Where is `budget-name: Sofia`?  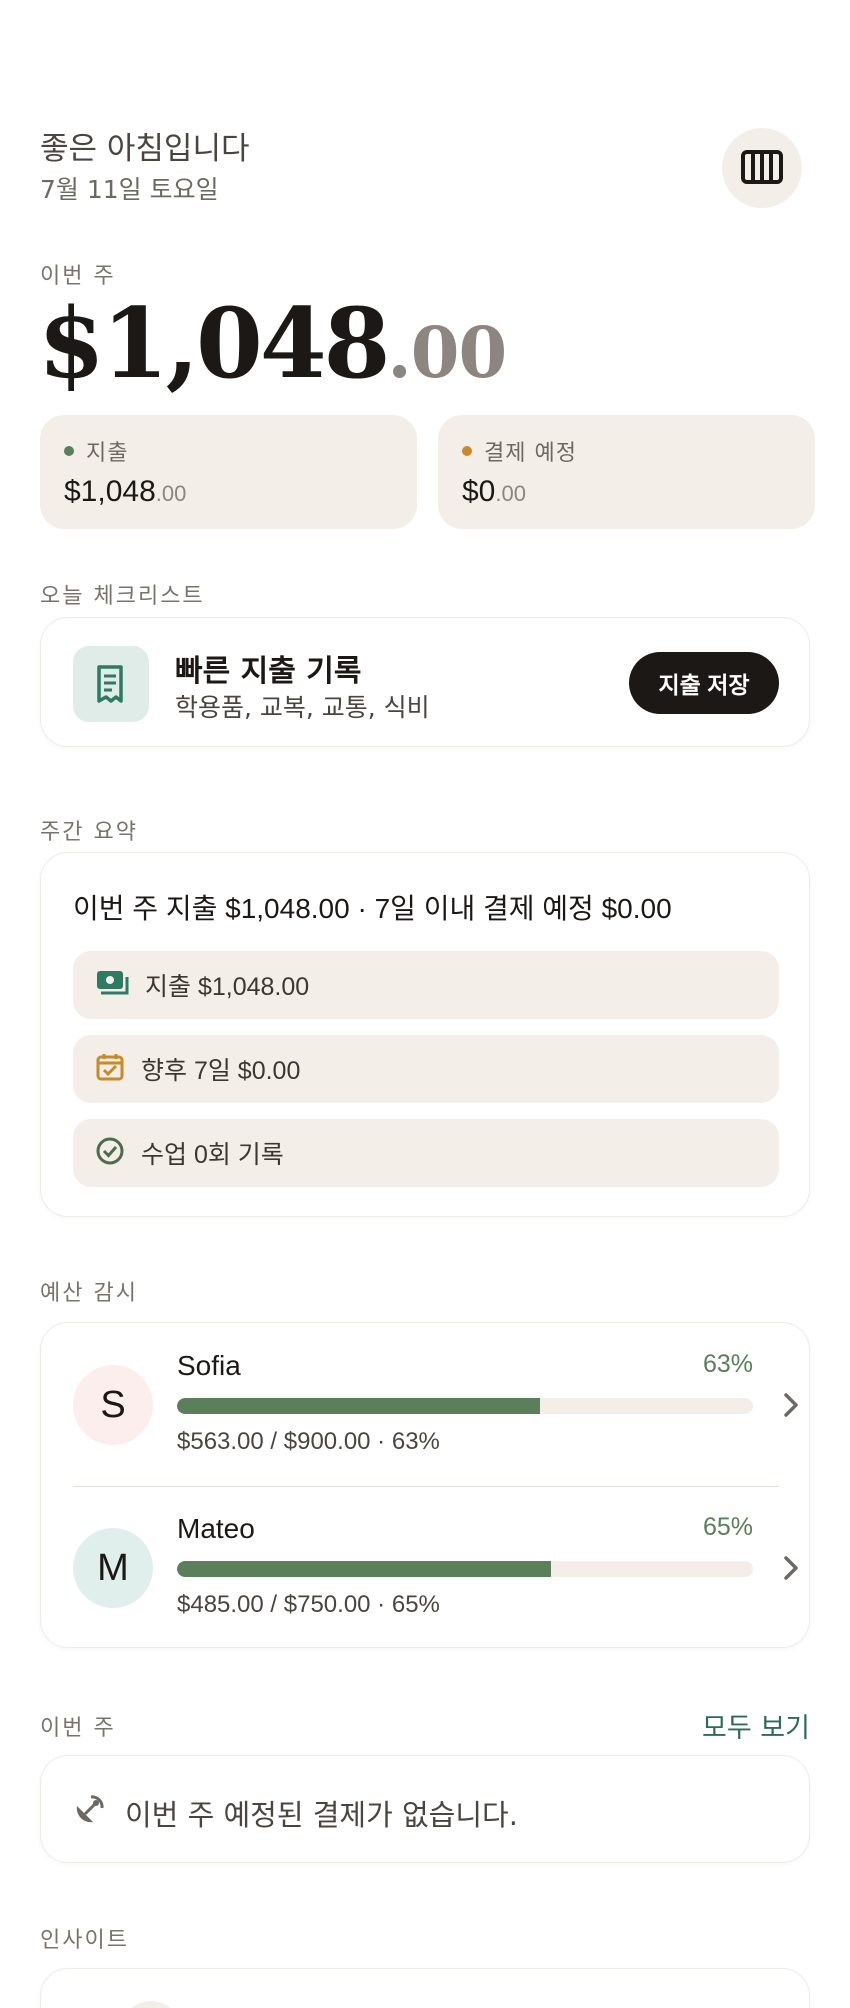
budget-name: Sofia is located at coordinates (209, 1365).